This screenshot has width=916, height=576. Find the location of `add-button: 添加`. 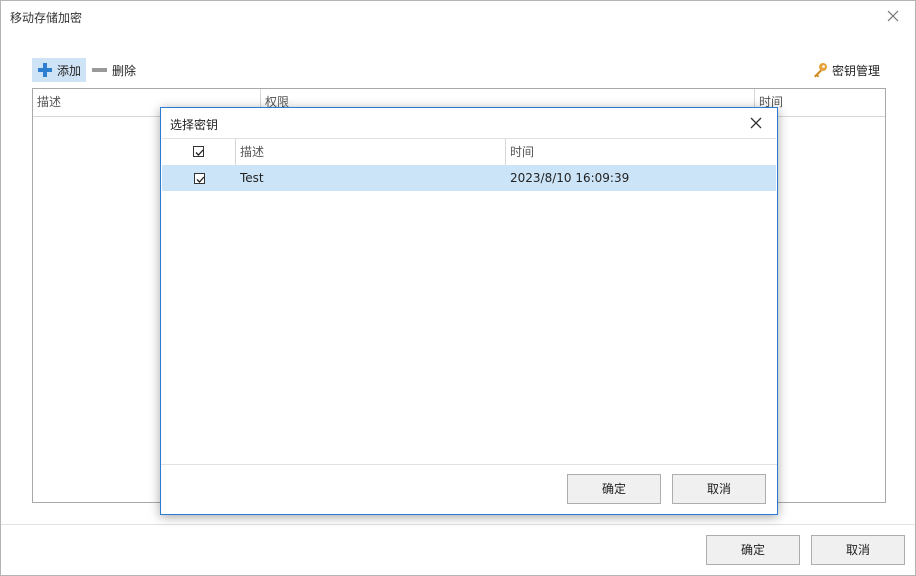

add-button: 添加 is located at coordinates (59, 70).